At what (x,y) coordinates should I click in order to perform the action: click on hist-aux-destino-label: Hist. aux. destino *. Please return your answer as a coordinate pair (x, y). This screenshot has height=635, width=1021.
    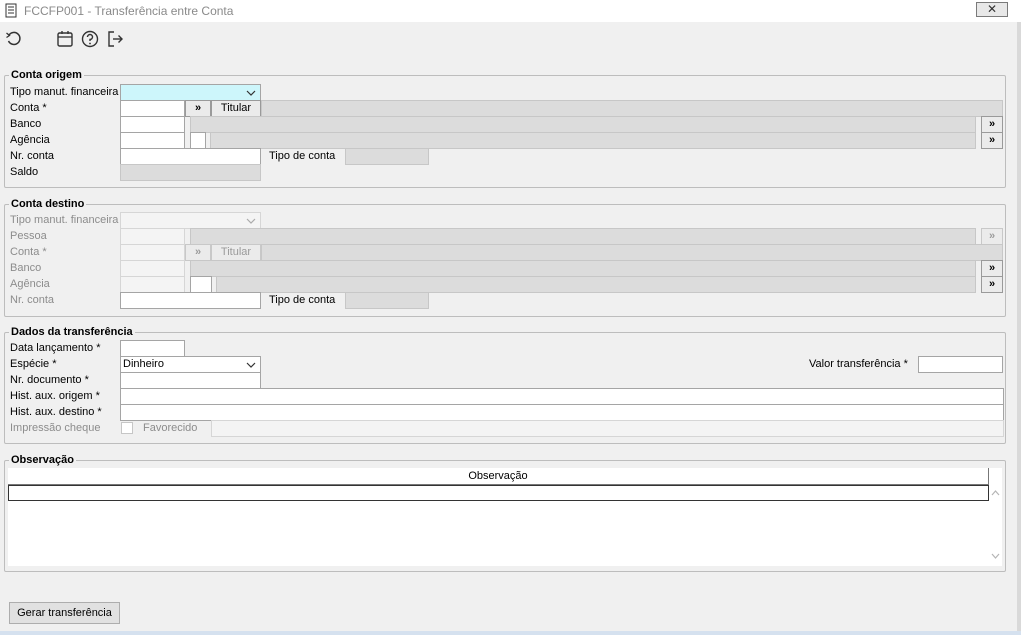
    Looking at the image, I should click on (56, 412).